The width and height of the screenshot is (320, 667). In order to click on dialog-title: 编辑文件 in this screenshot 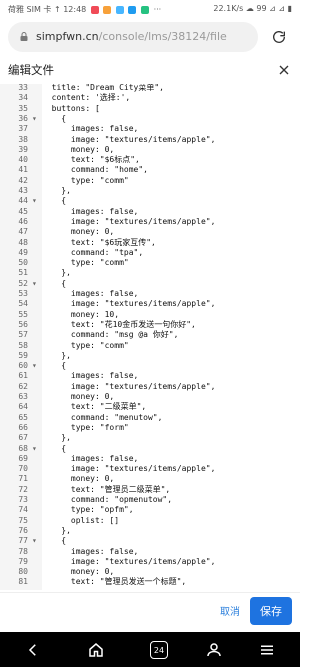, I will do `click(31, 70)`.